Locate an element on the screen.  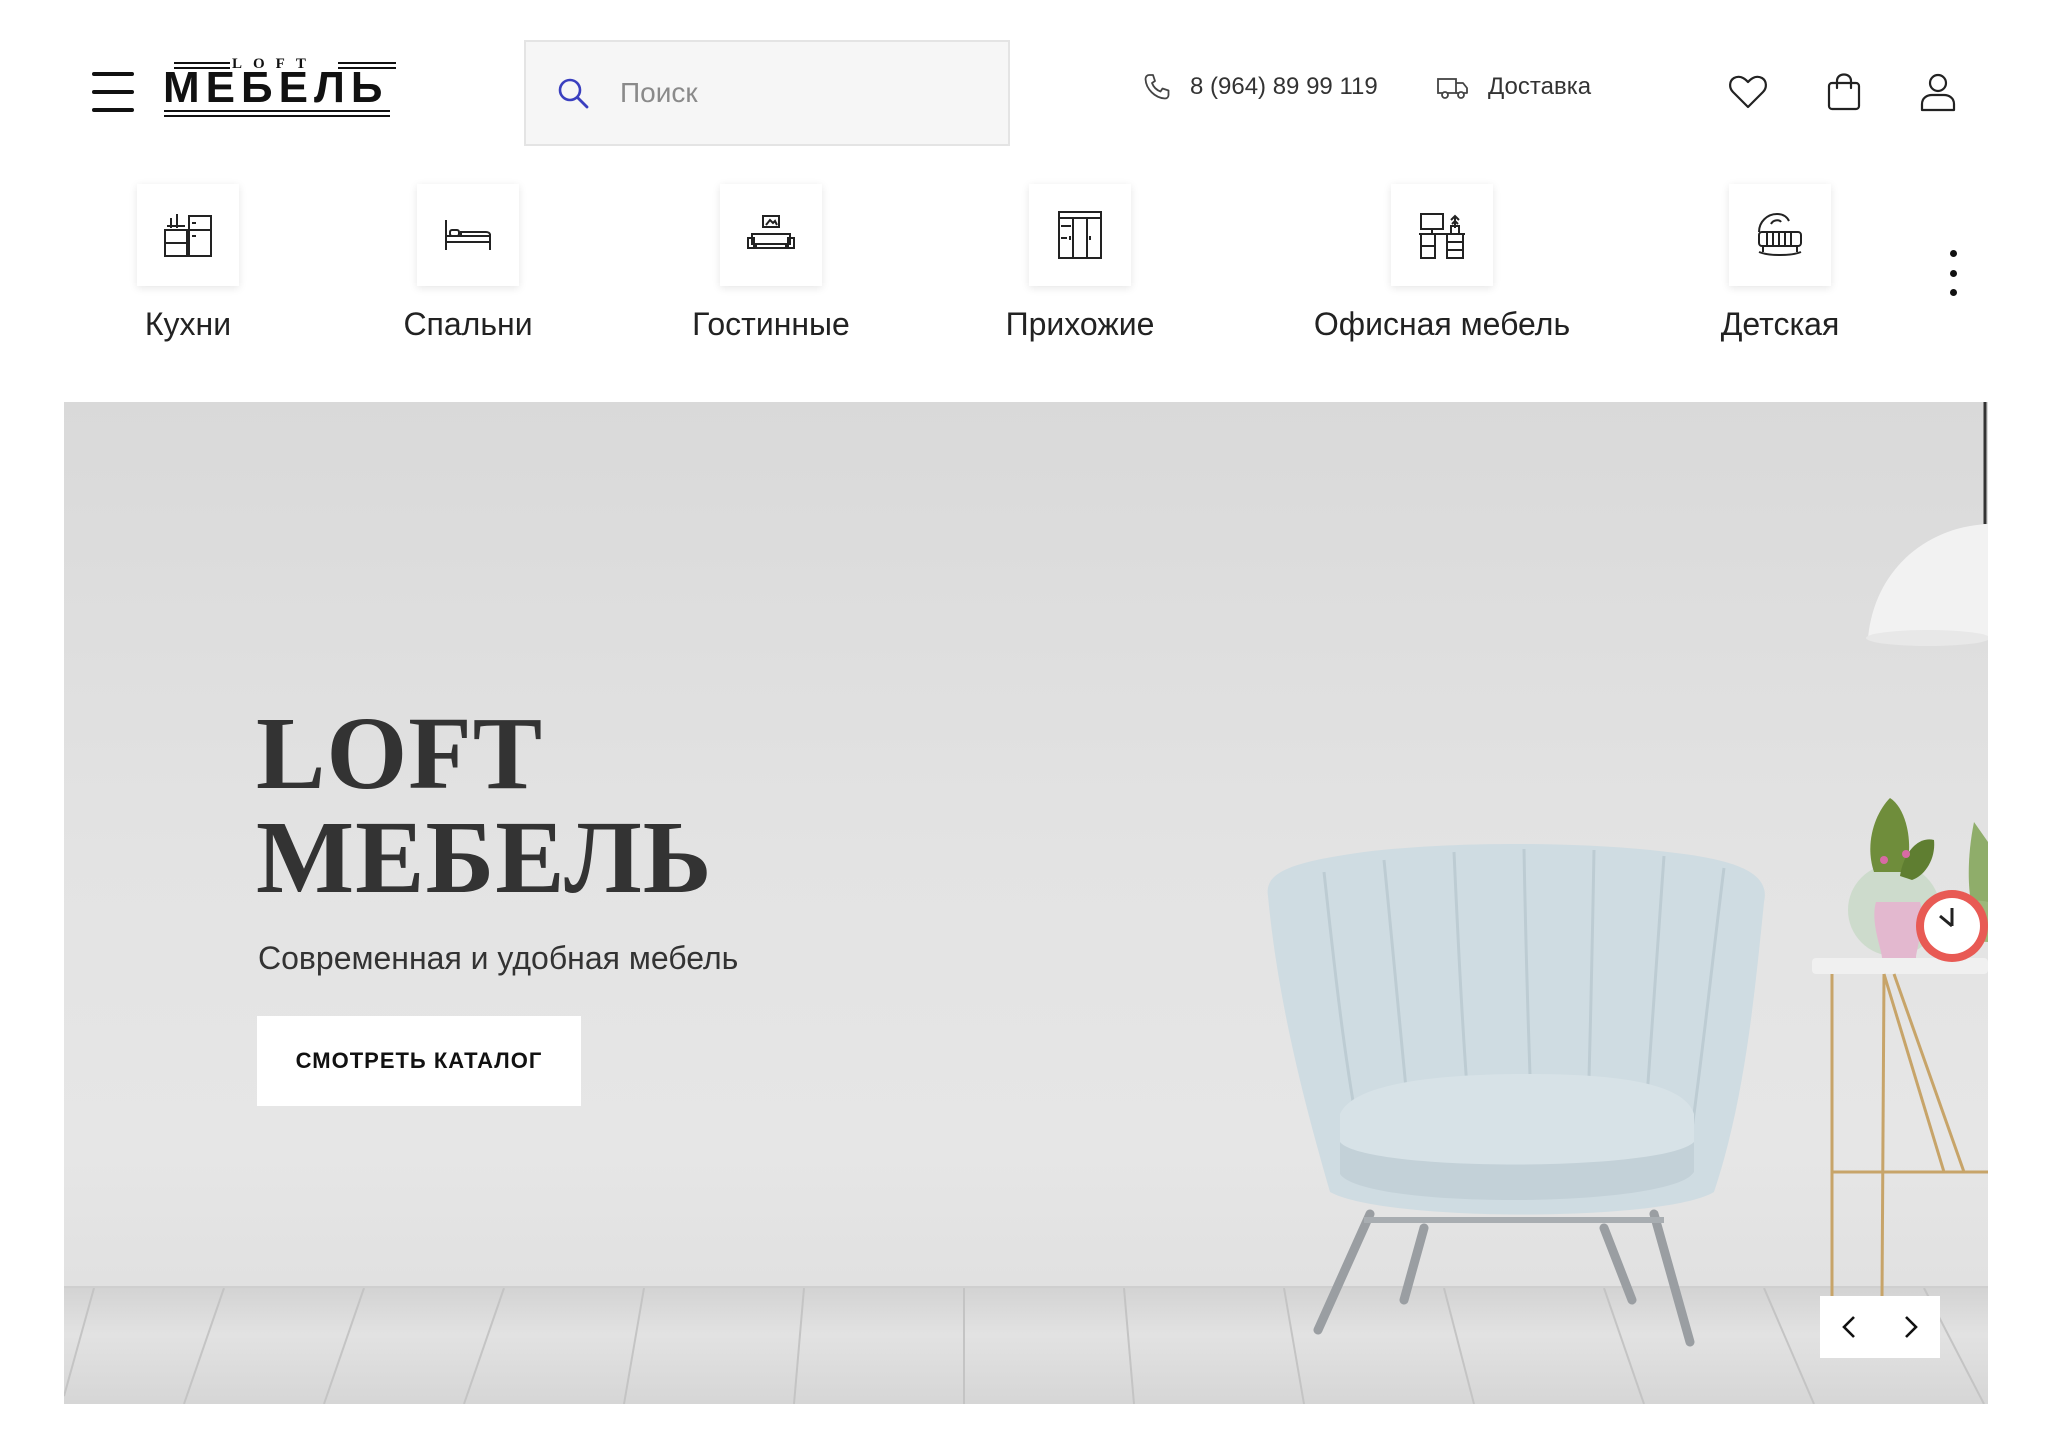
hero-subtitle: Современная и удобная мебель is located at coordinates (498, 958).